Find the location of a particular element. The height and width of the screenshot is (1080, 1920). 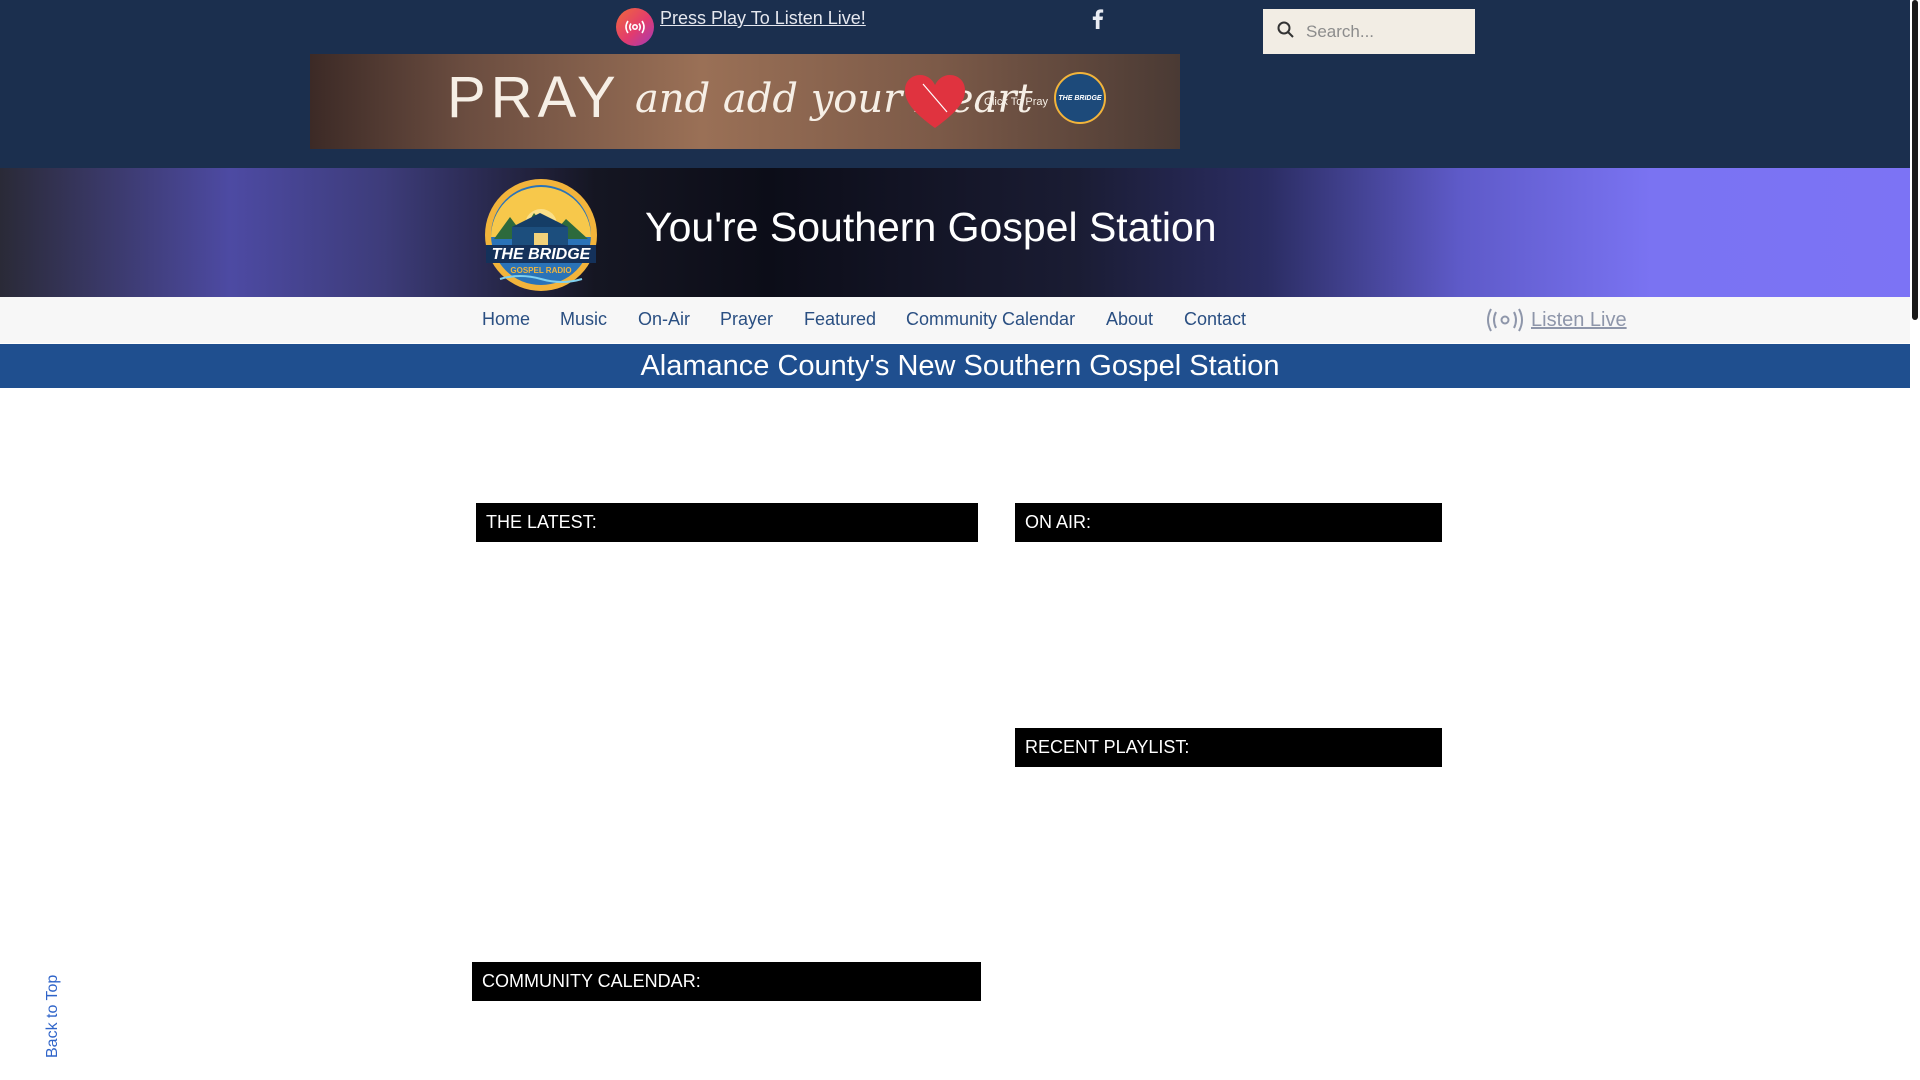

back-to-top-link: Back to Top is located at coordinates (53, 1013).